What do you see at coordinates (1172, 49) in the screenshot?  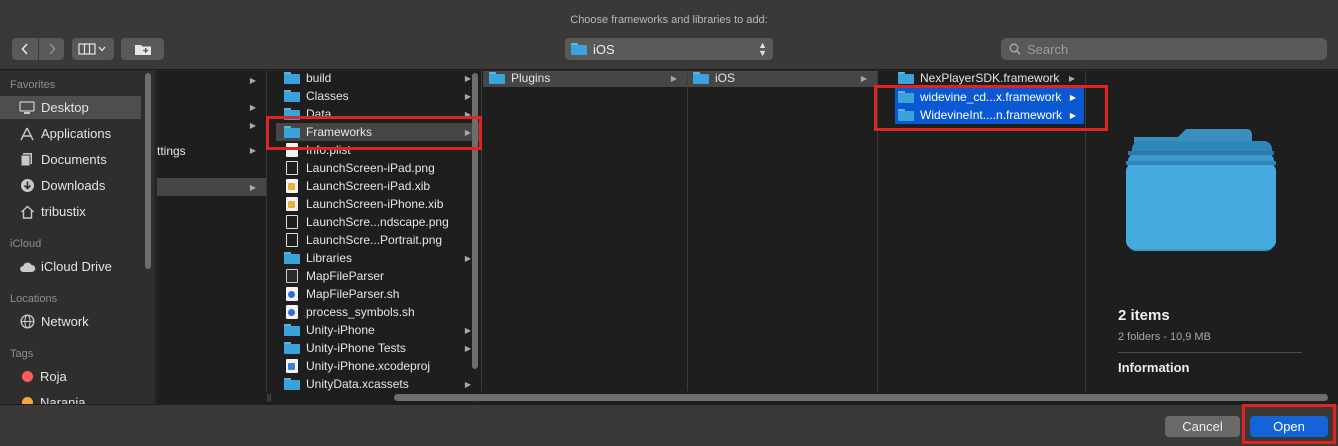 I see `search-input` at bounding box center [1172, 49].